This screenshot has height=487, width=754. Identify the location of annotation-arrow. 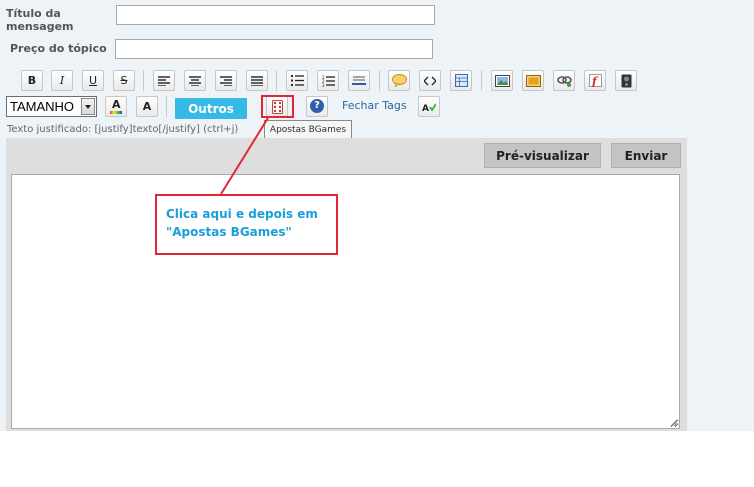
(244, 156).